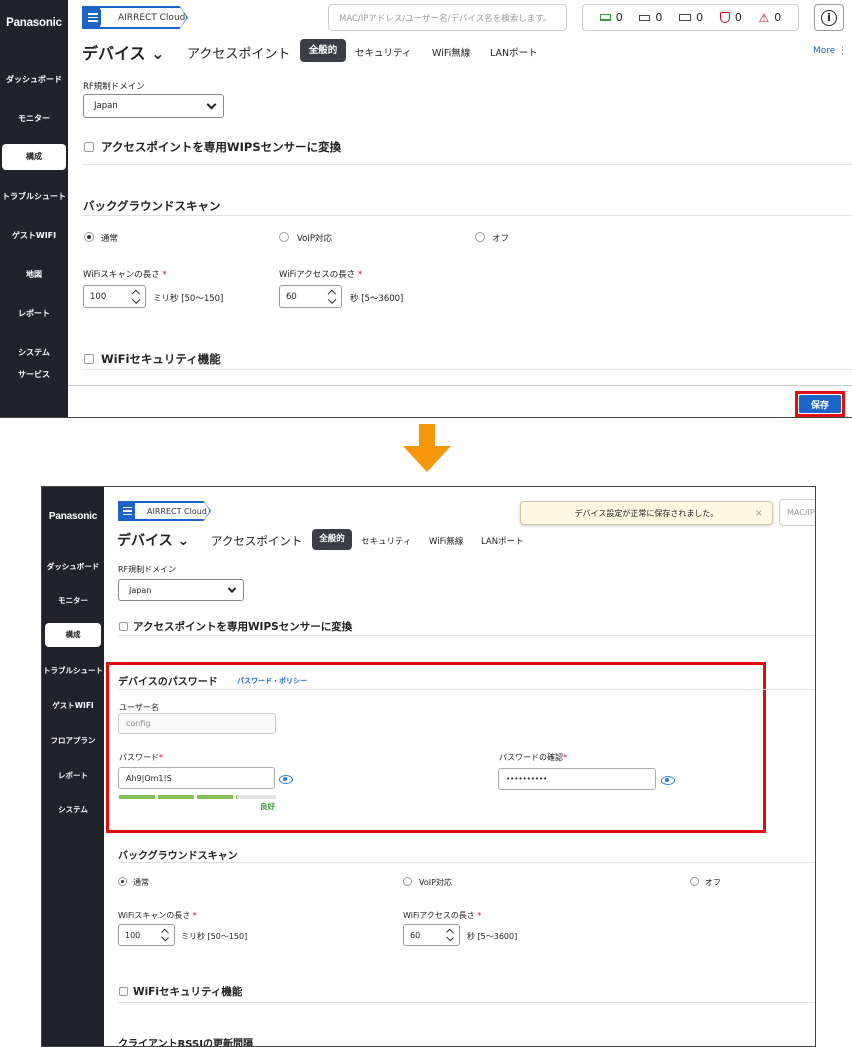  I want to click on username-field: config, so click(197, 723).